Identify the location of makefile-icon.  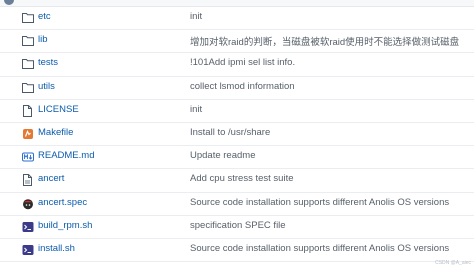
(28, 134).